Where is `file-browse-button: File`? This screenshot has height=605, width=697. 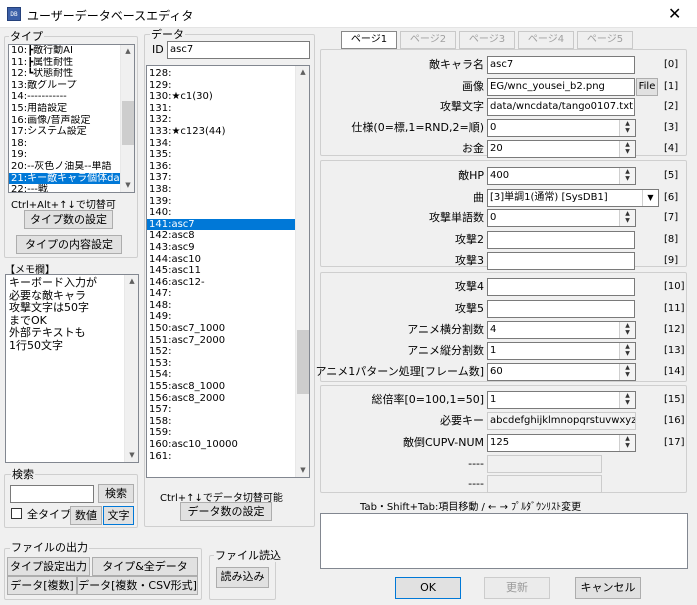
file-browse-button: File is located at coordinates (647, 87).